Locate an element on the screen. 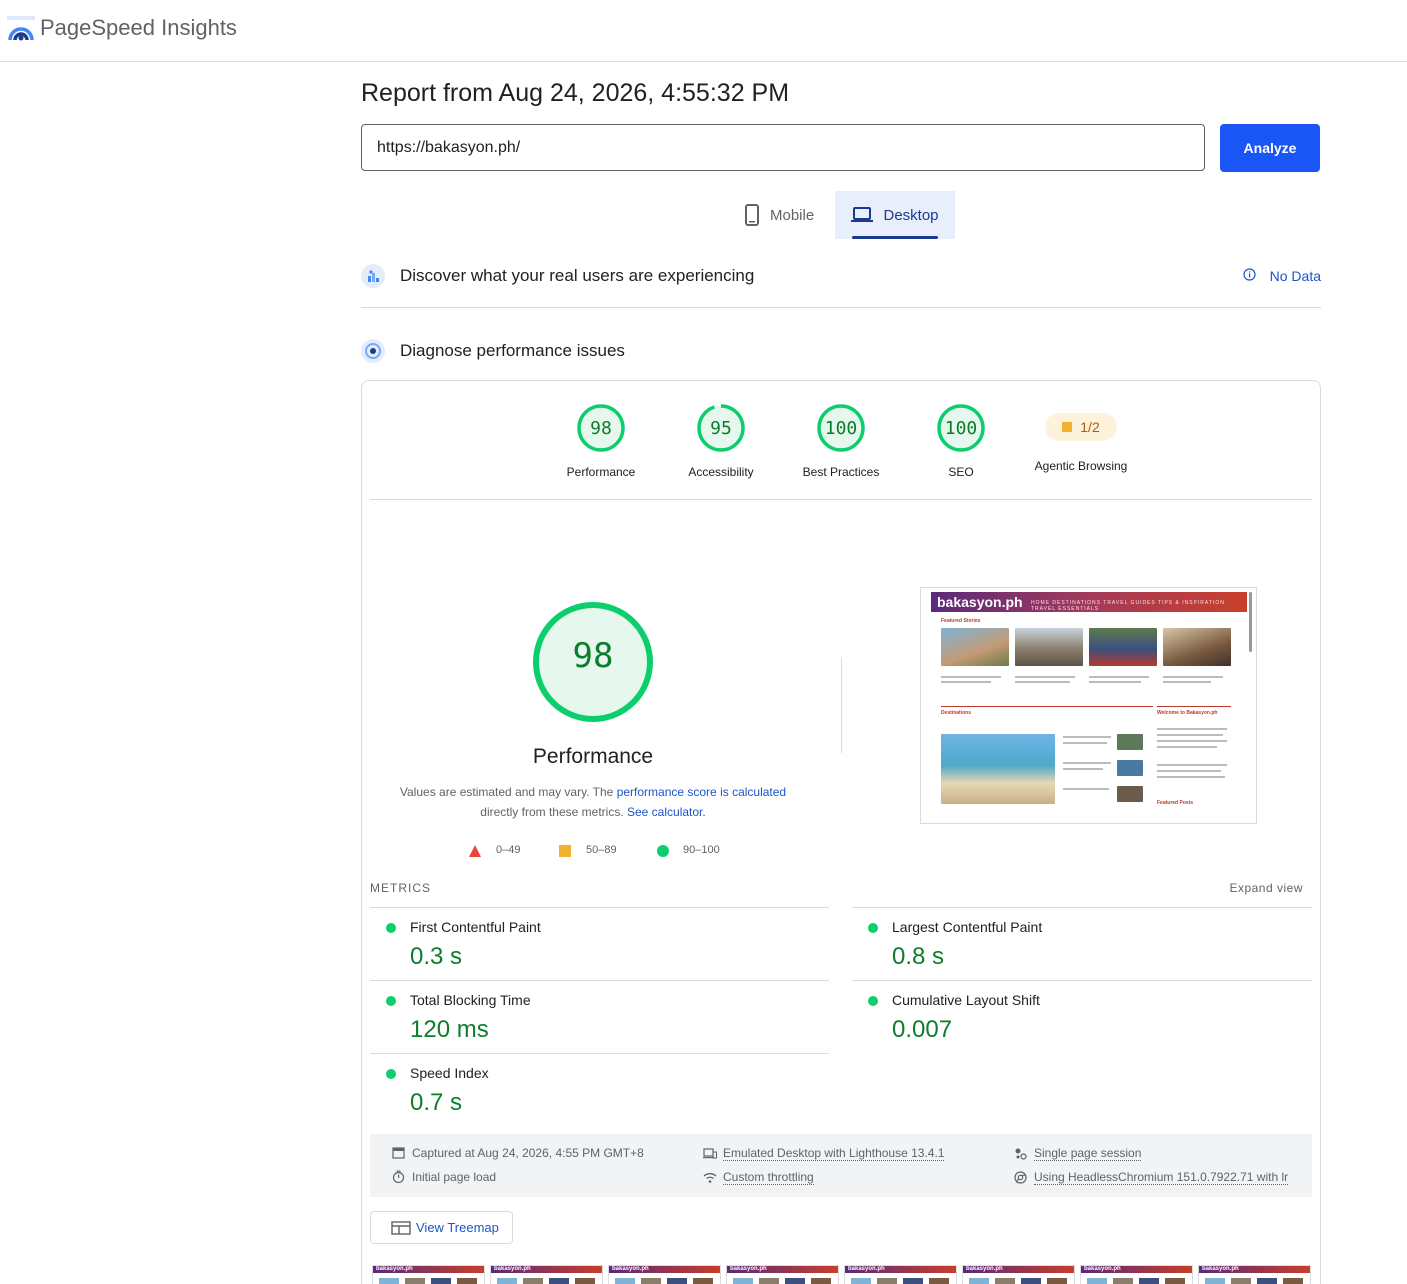  section-divider is located at coordinates (841, 307).